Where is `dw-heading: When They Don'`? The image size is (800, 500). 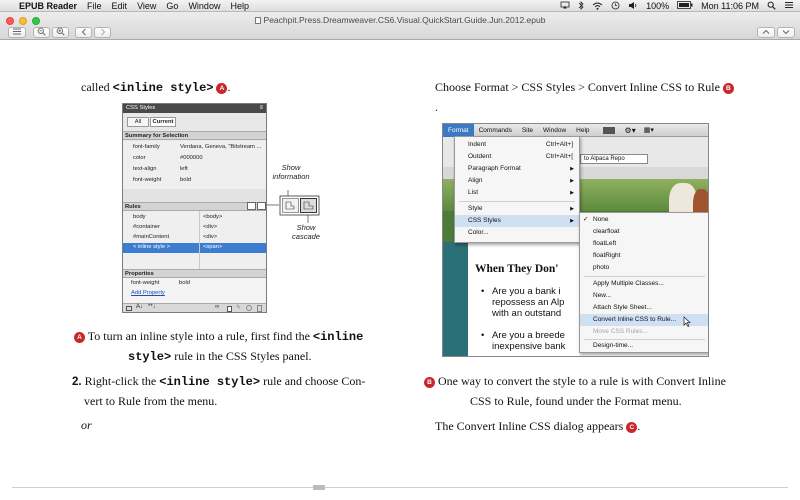 dw-heading: When They Don' is located at coordinates (517, 269).